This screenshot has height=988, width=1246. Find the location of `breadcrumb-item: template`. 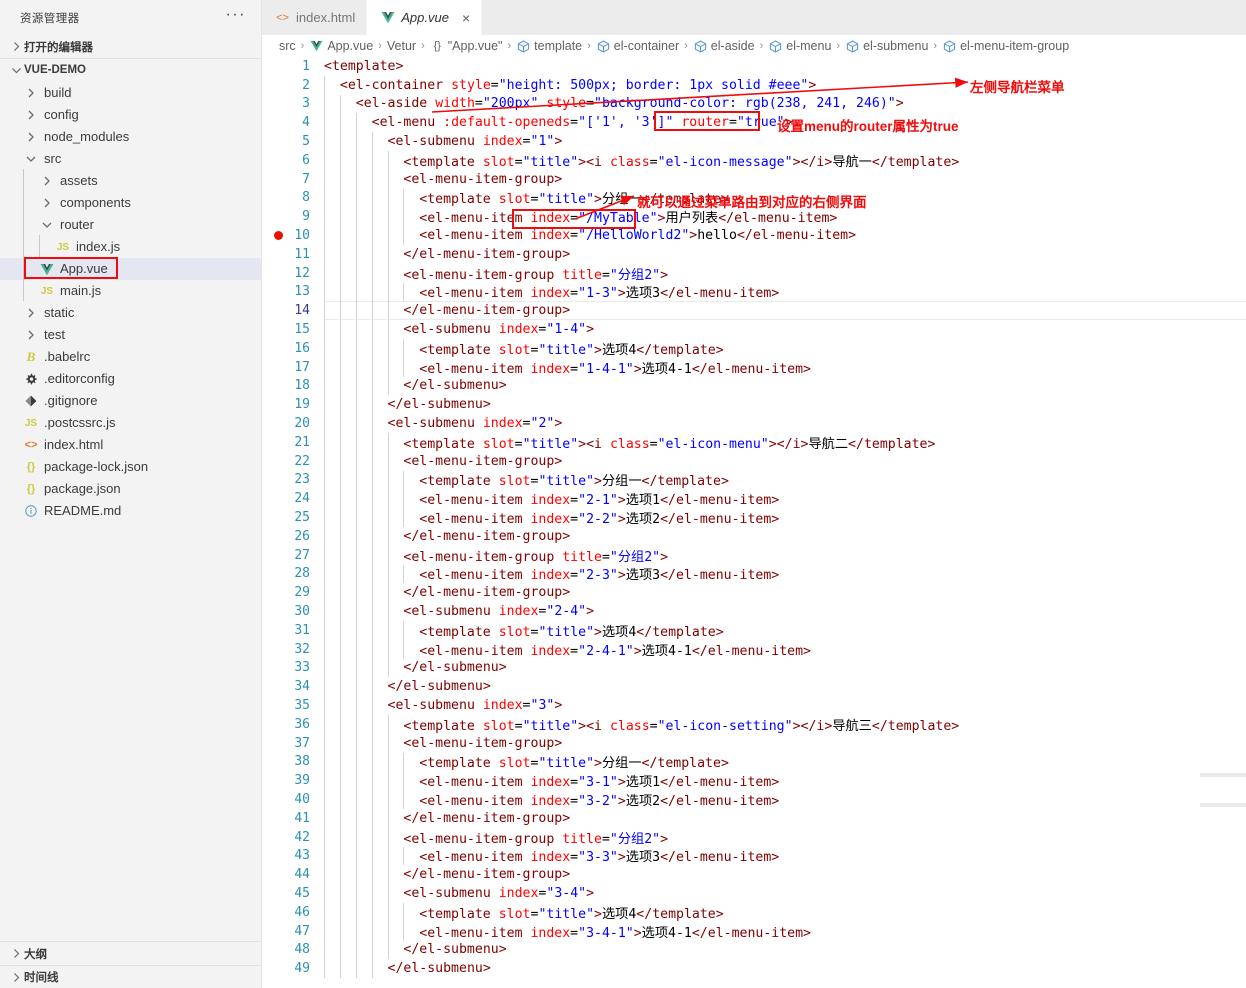

breadcrumb-item: template is located at coordinates (549, 46).